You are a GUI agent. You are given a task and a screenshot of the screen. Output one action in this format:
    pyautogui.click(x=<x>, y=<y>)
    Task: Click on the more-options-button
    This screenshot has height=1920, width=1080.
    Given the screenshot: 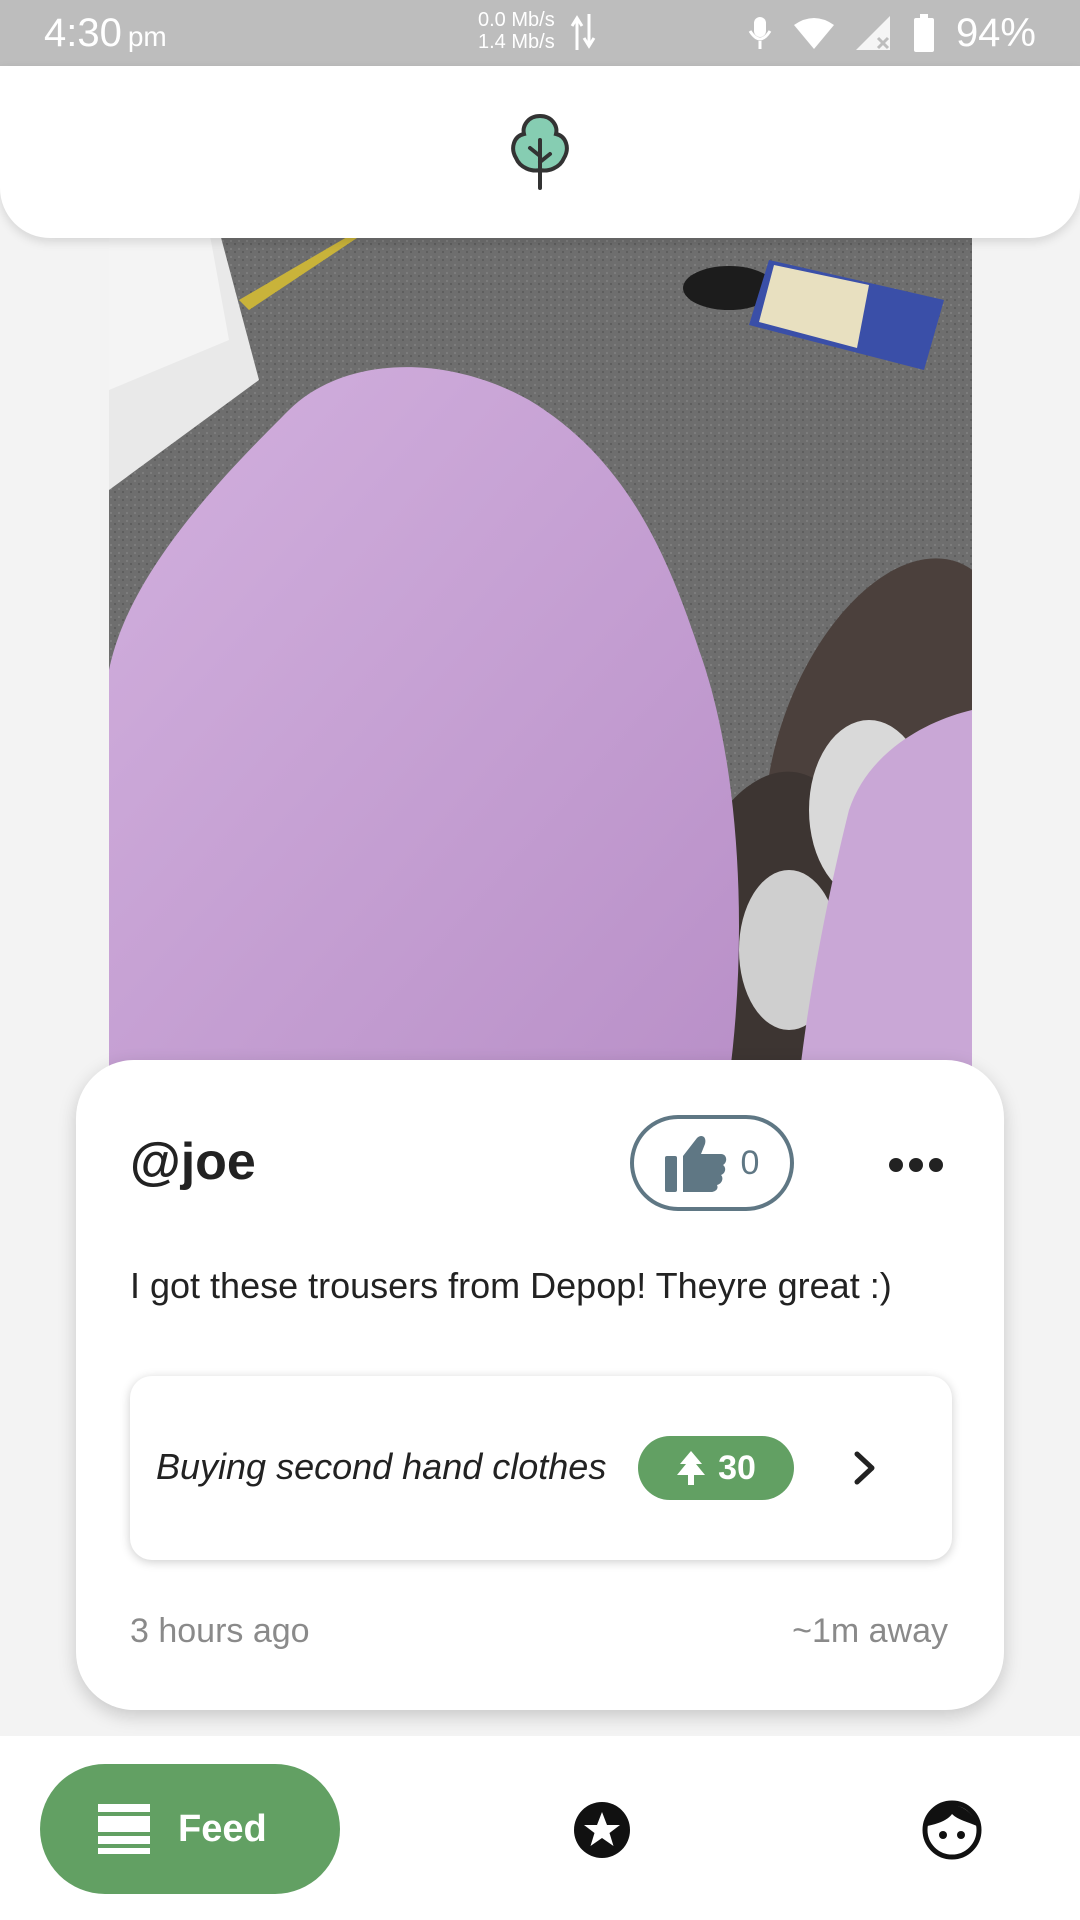 What is the action you would take?
    pyautogui.click(x=916, y=1165)
    